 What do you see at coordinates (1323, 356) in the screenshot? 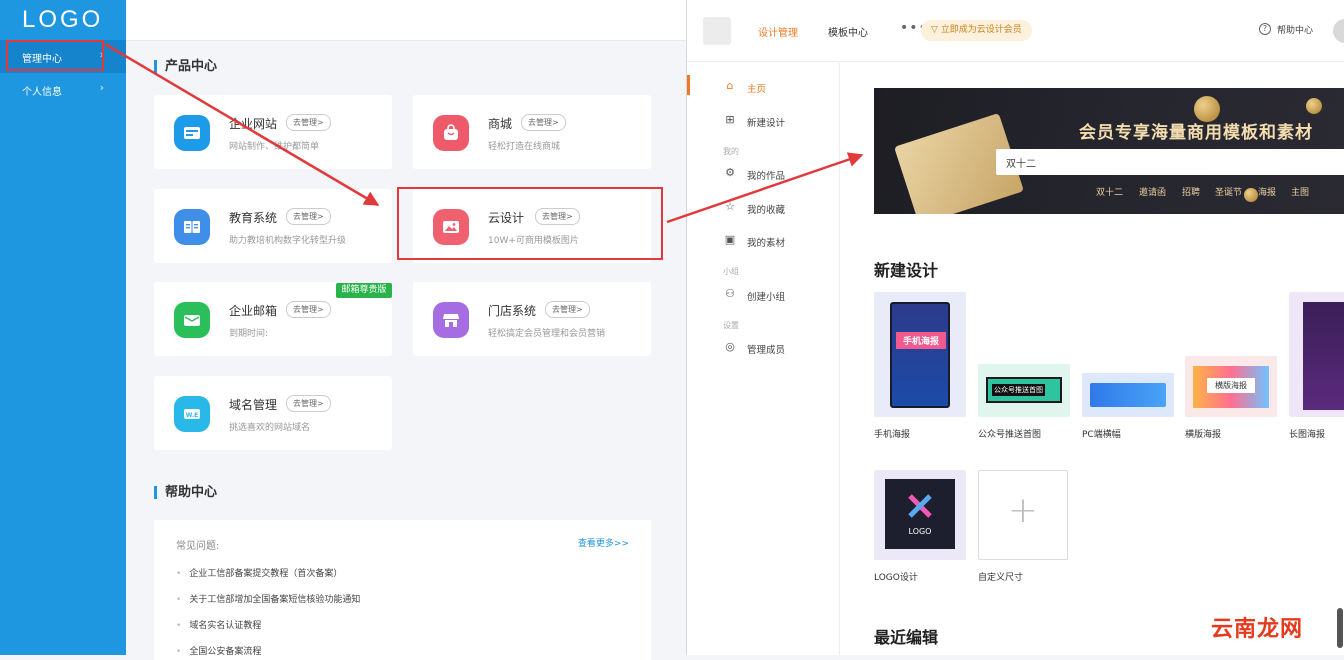
I see `long-poster-preview` at bounding box center [1323, 356].